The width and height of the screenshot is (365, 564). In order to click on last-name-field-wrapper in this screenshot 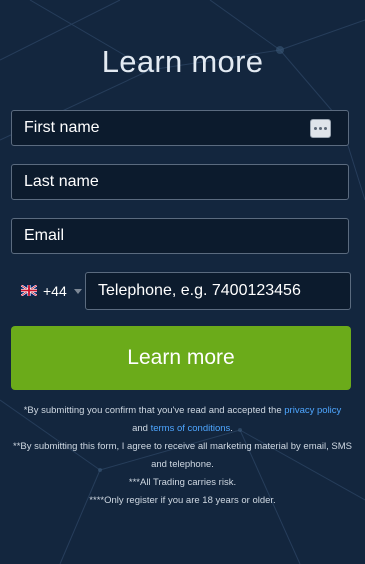, I will do `click(180, 182)`.